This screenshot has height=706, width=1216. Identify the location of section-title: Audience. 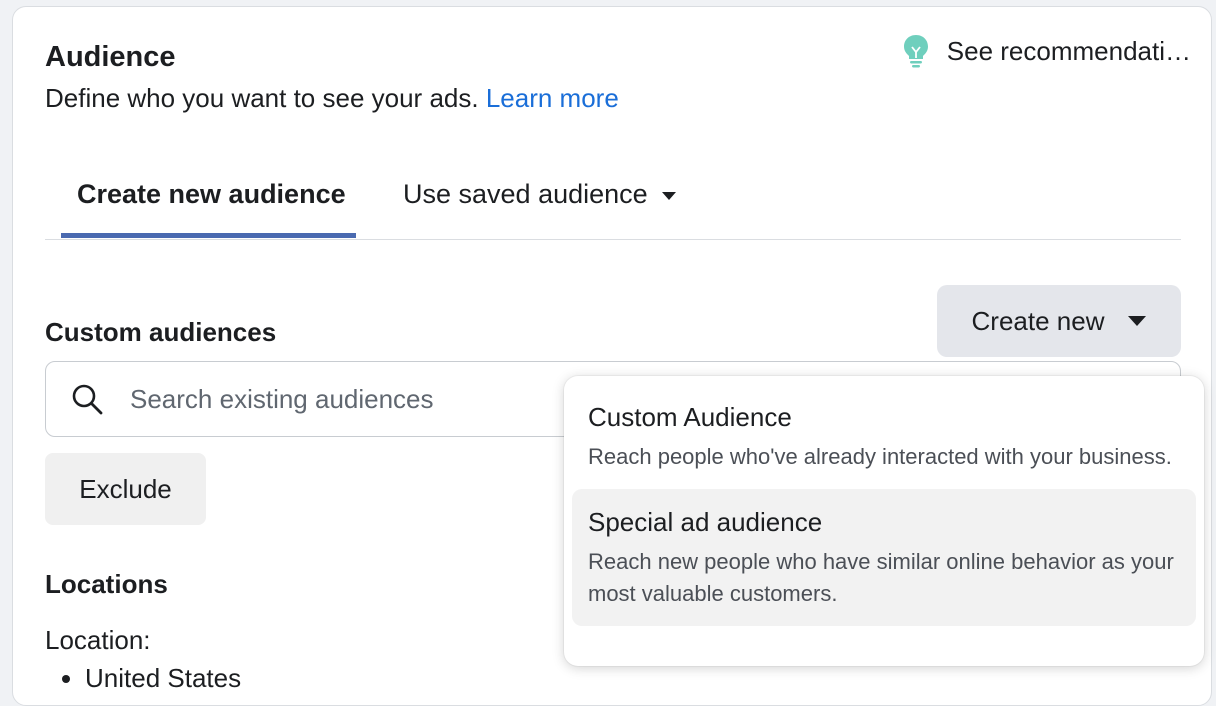
(110, 57).